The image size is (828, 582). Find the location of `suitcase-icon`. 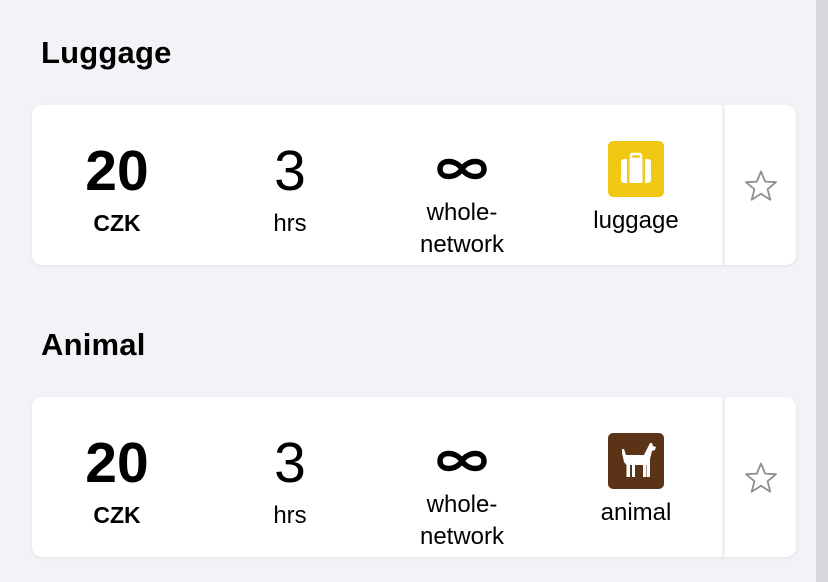

suitcase-icon is located at coordinates (636, 169).